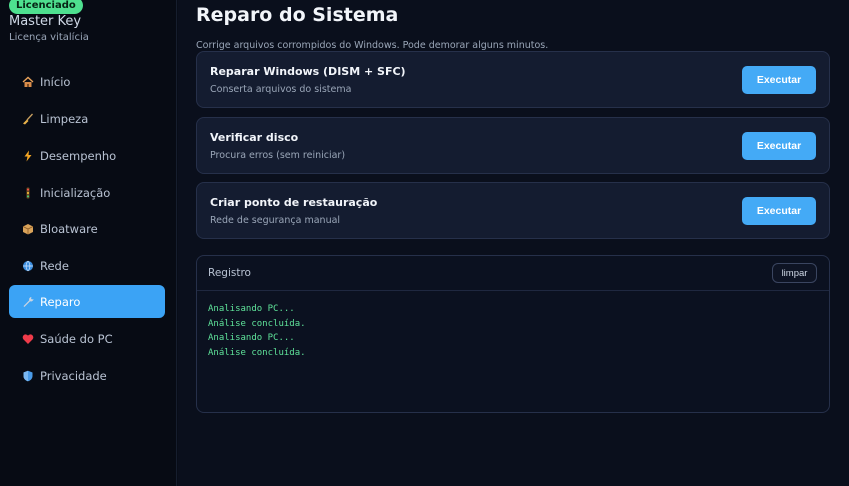 Image resolution: width=849 pixels, height=486 pixels. What do you see at coordinates (27, 192) in the screenshot?
I see `traffic-light-icon` at bounding box center [27, 192].